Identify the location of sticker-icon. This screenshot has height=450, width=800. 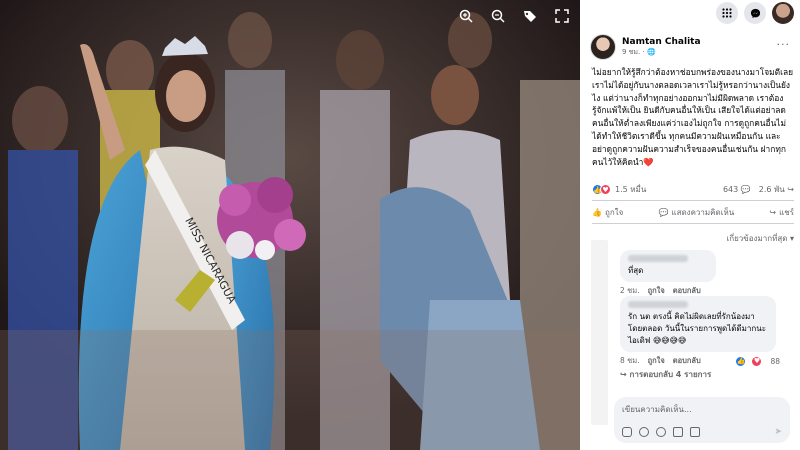
(695, 432).